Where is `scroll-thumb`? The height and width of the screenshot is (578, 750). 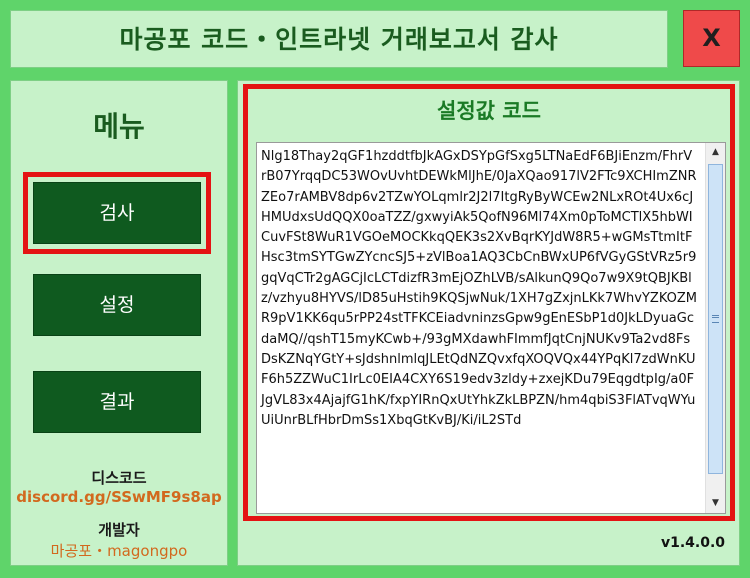 scroll-thumb is located at coordinates (715, 319).